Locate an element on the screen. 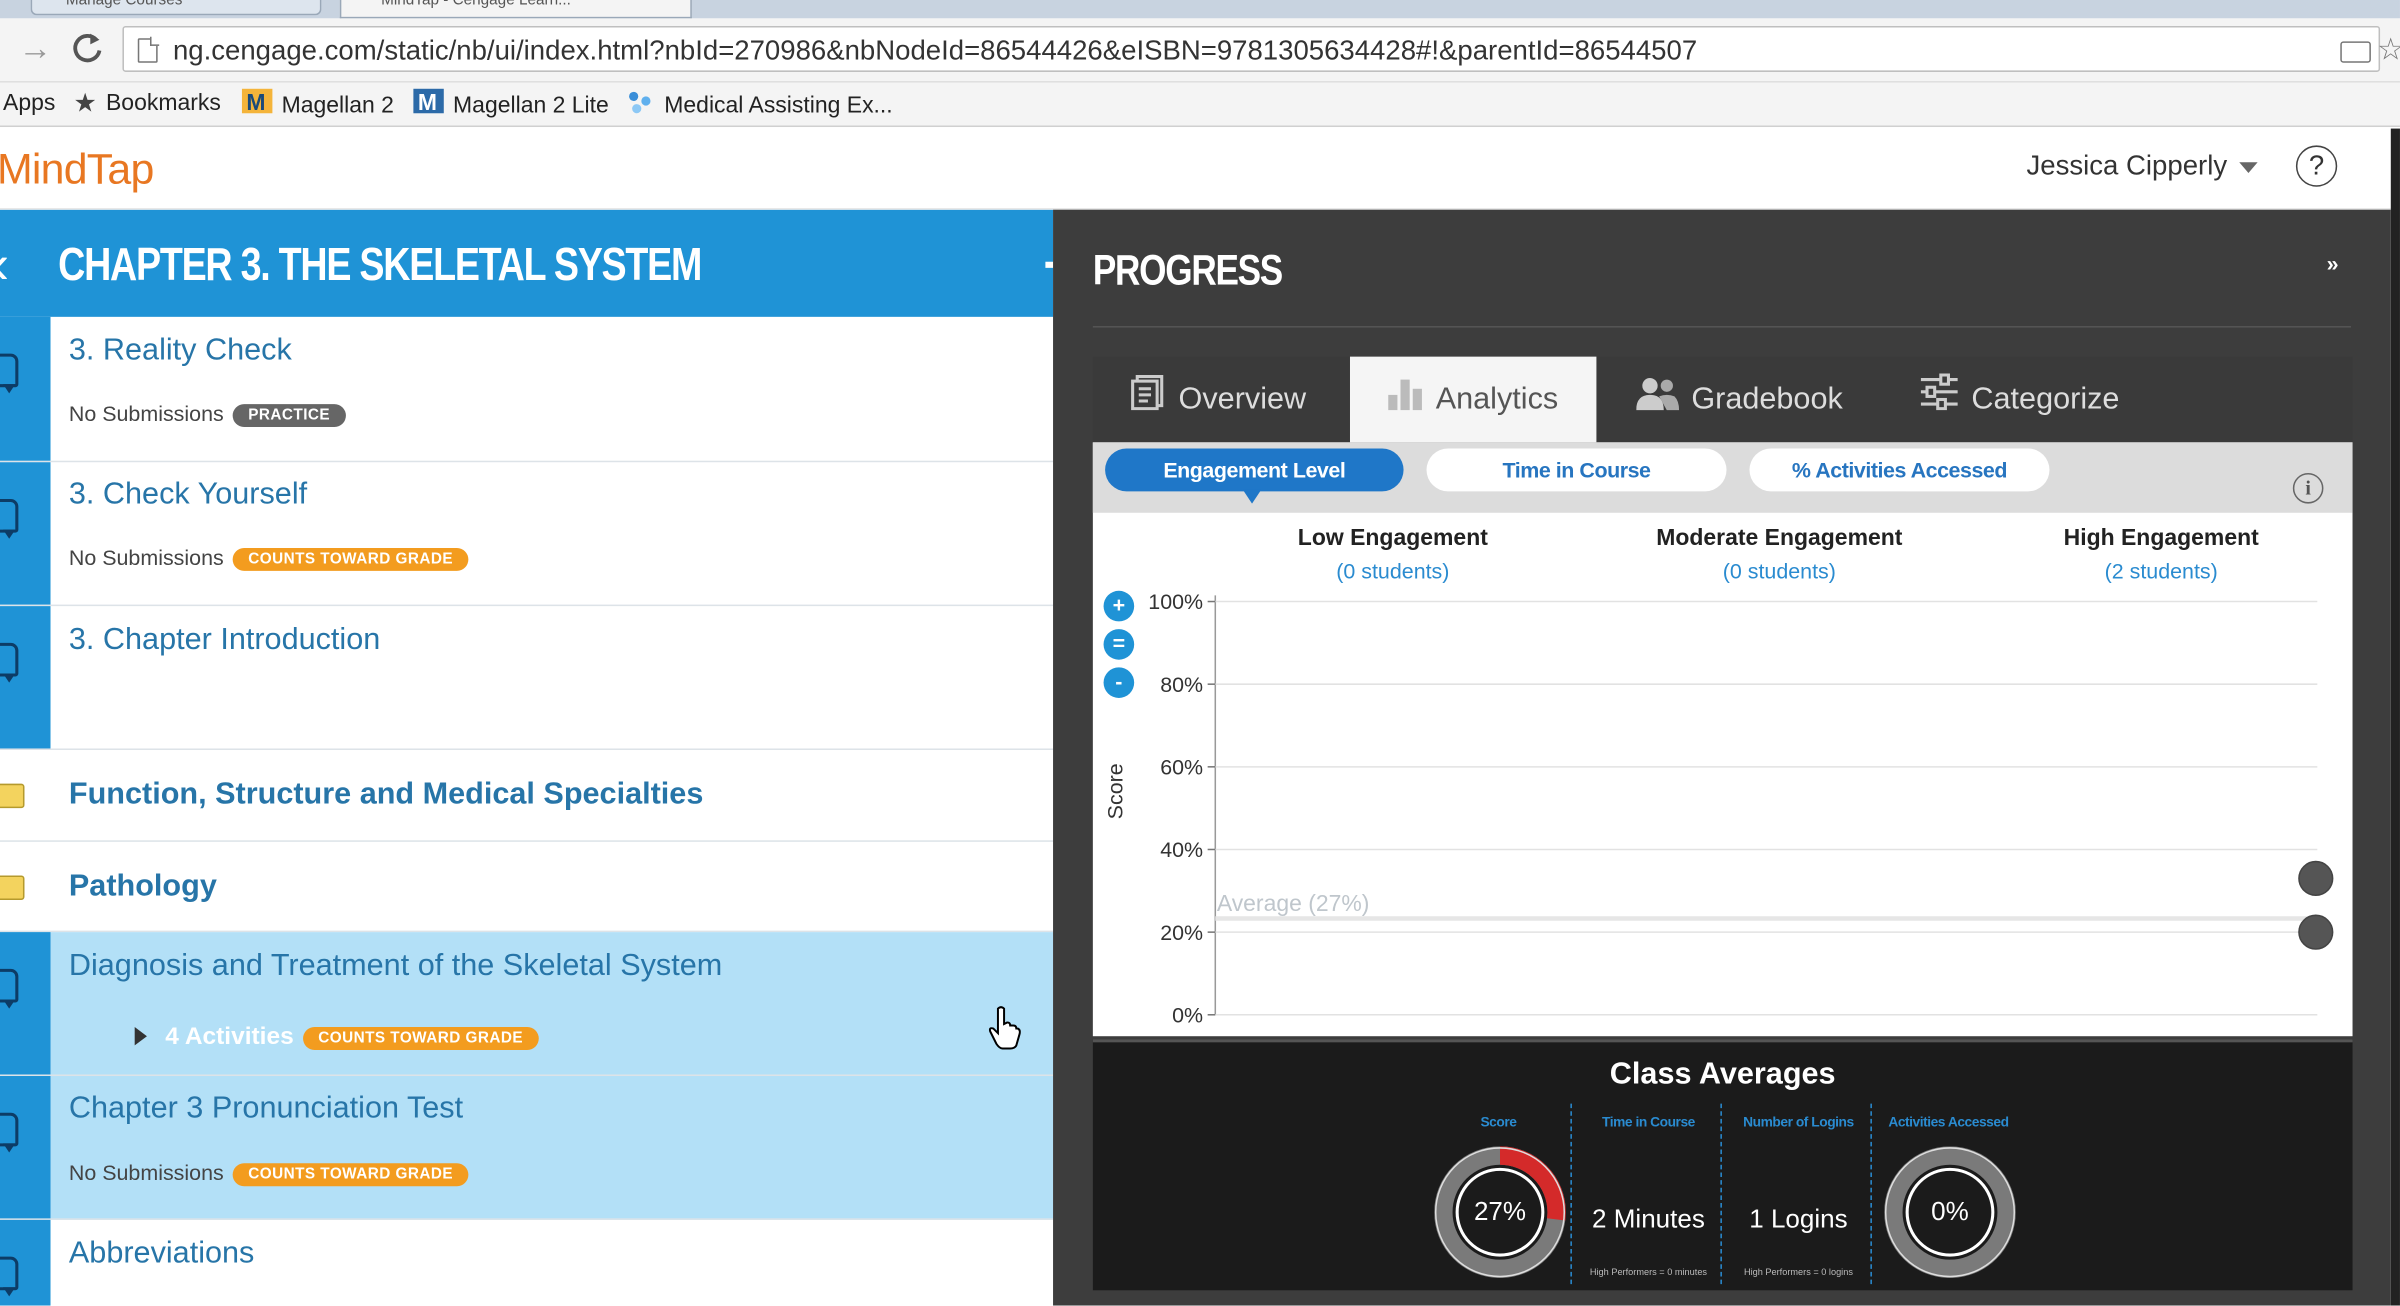  user-name: Jessica Cipperly is located at coordinates (2127, 165).